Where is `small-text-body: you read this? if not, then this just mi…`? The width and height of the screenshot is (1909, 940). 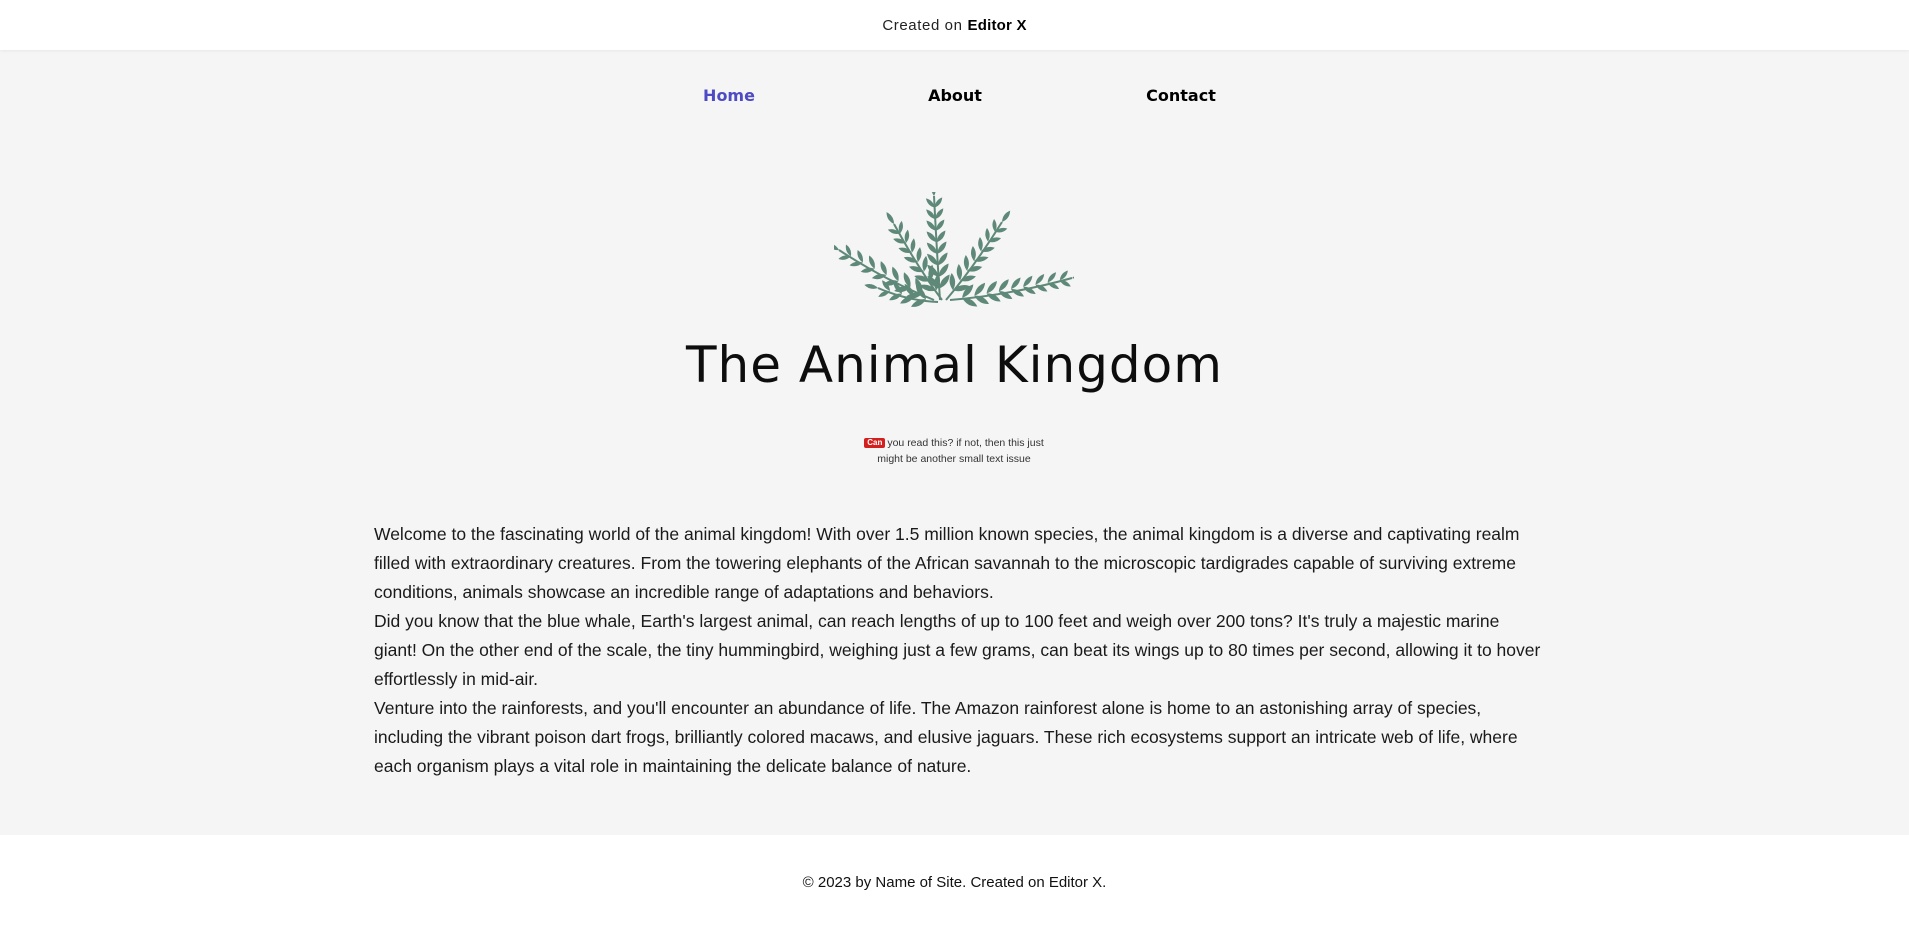
small-text-body: you read this? if not, then this just mi… is located at coordinates (960, 451).